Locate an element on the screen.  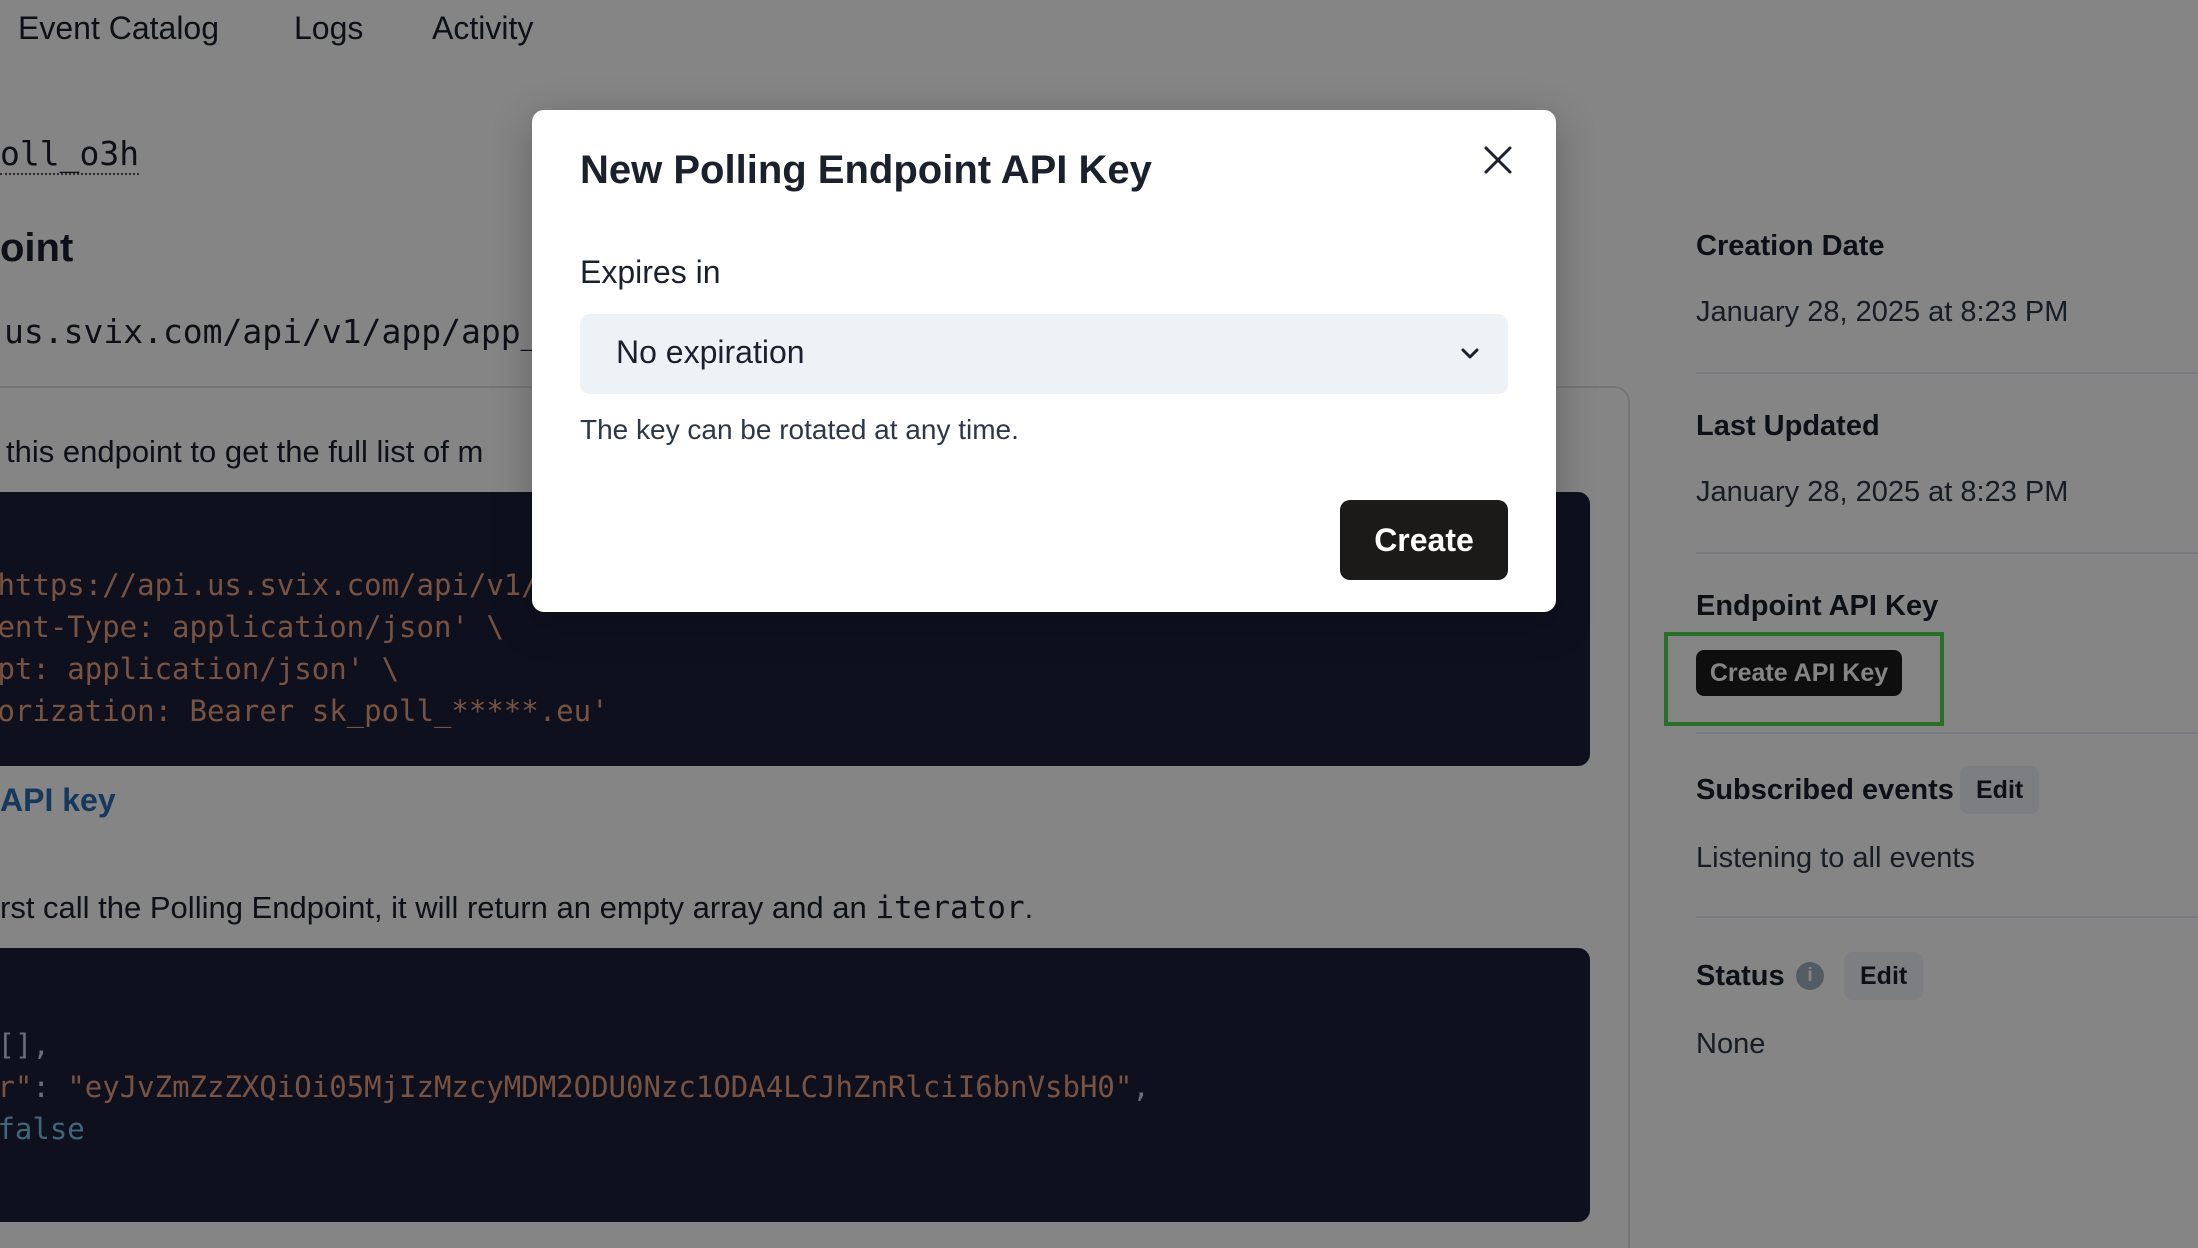
close-icon is located at coordinates (1498, 160).